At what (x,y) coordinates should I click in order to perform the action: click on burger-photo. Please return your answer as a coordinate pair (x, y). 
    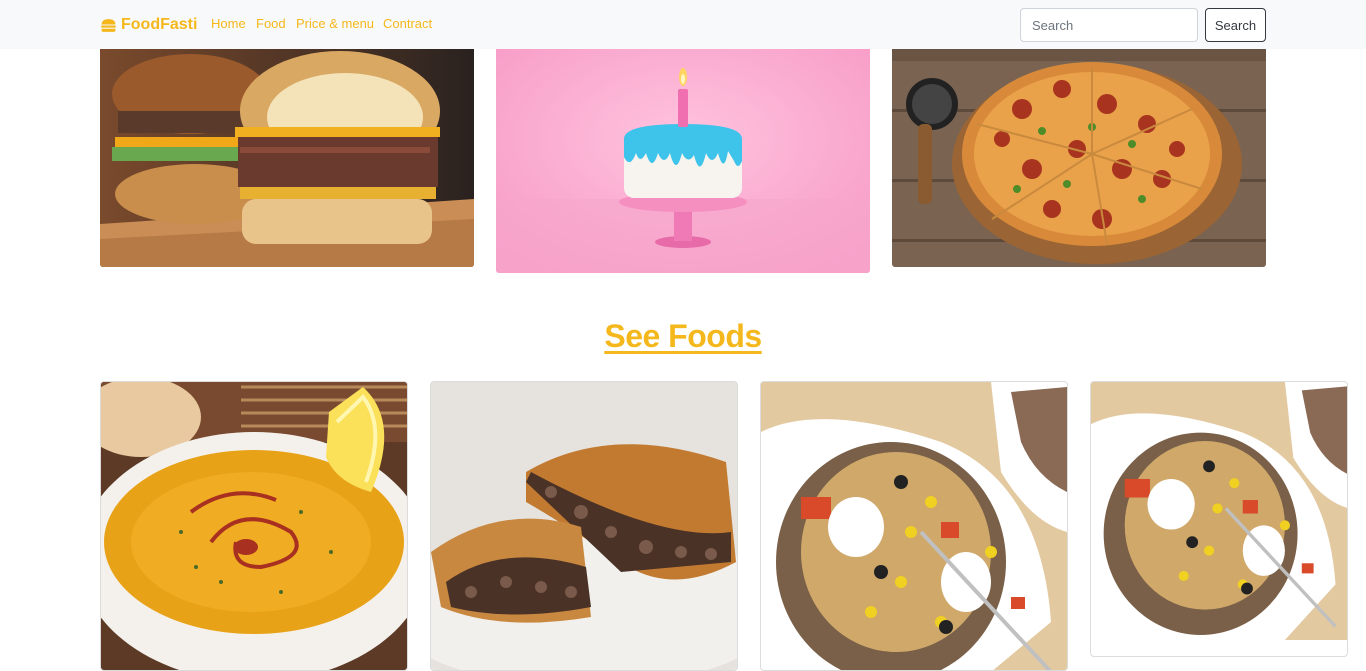
    Looking at the image, I should click on (287, 158).